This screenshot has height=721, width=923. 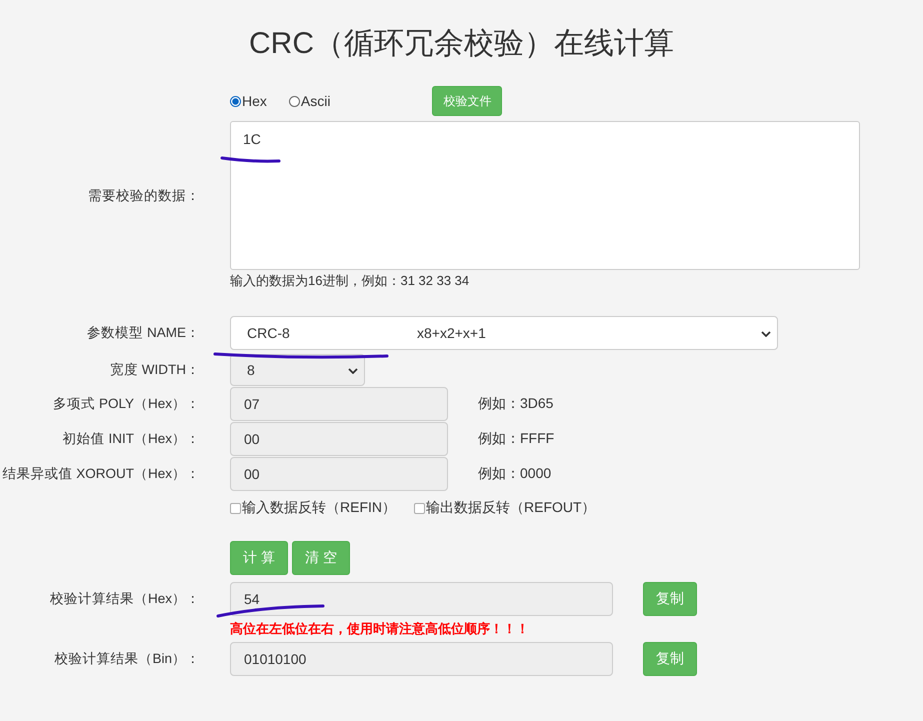 What do you see at coordinates (421, 659) in the screenshot?
I see `result-field: 01010100` at bounding box center [421, 659].